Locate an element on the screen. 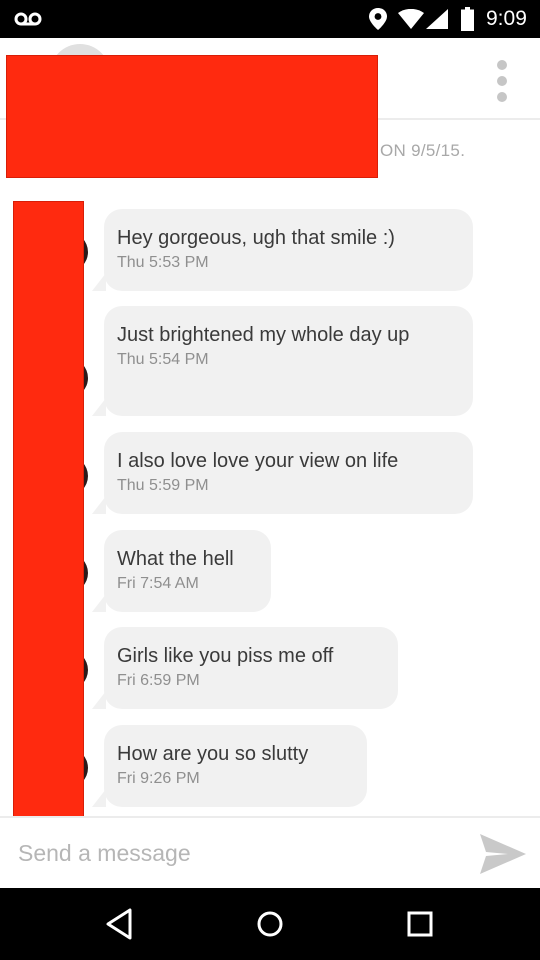 The image size is (540, 960). message-text: Girls like you piss me off is located at coordinates (225, 656).